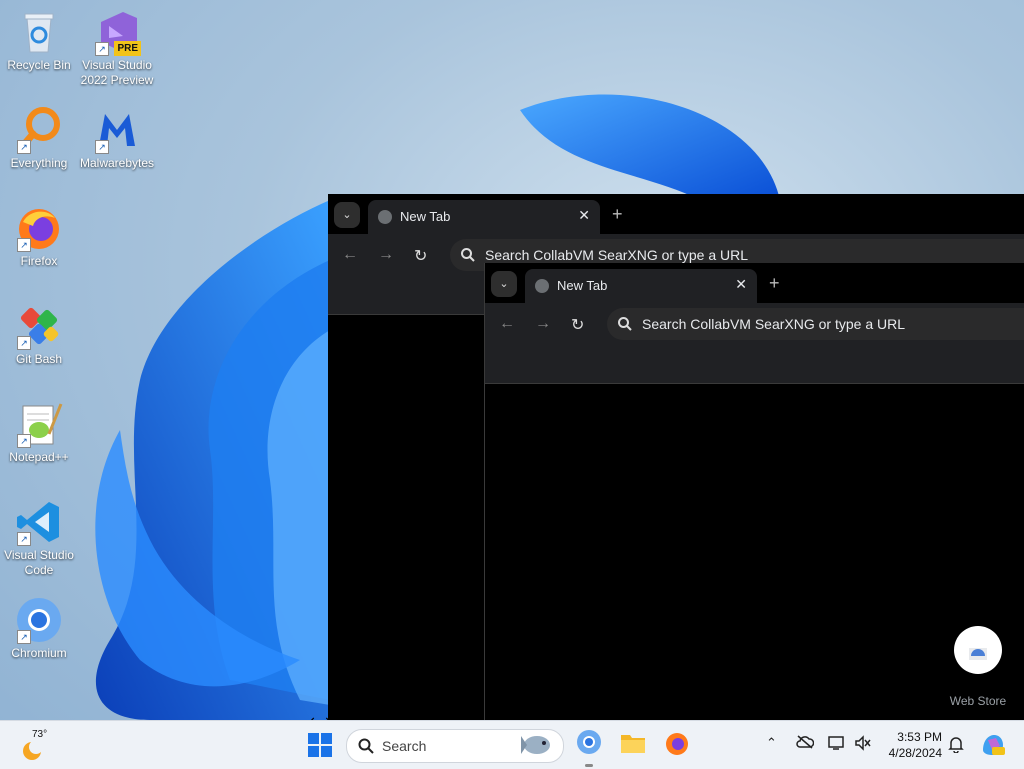  What do you see at coordinates (39, 326) in the screenshot?
I see `git-bash-icon: ↗` at bounding box center [39, 326].